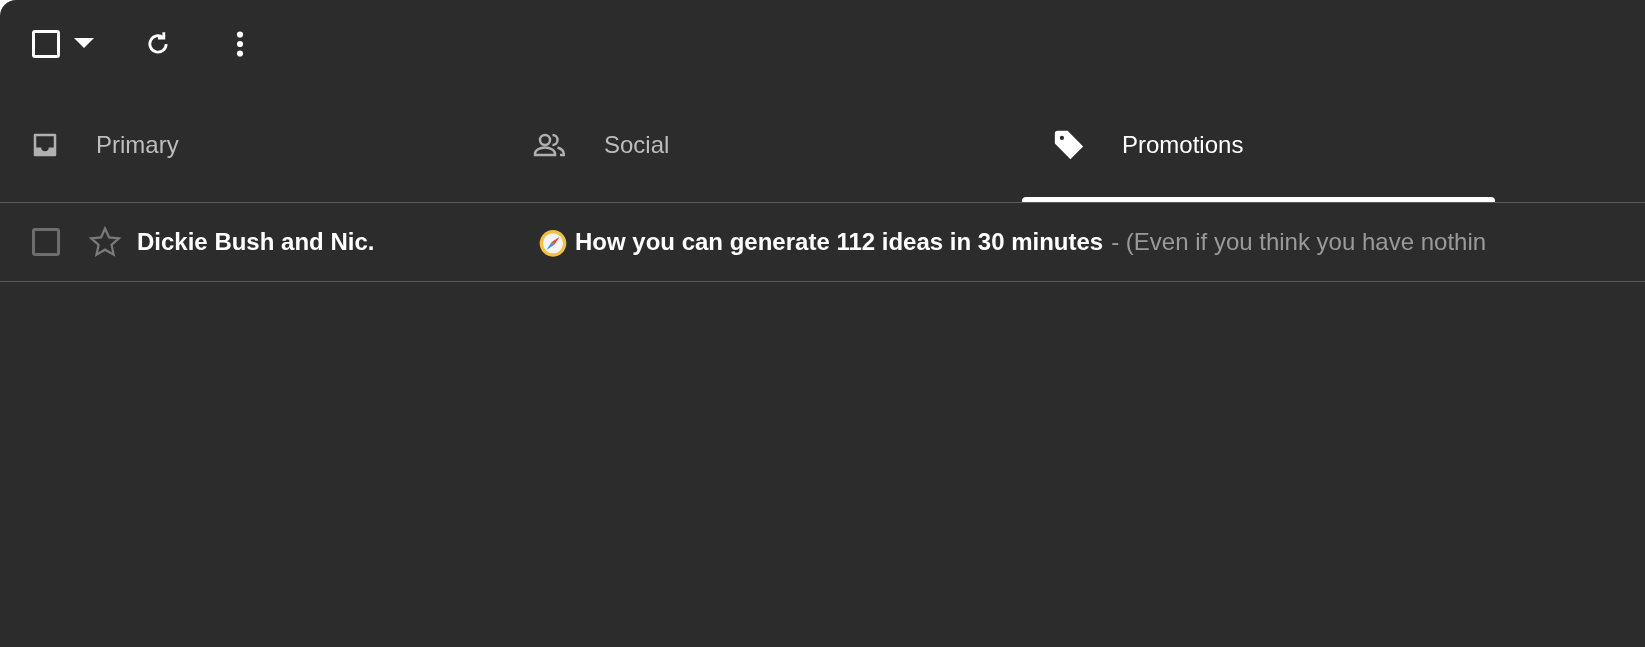 The height and width of the screenshot is (647, 1645). Describe the element at coordinates (839, 242) in the screenshot. I see `email-subject: How you can generate 112 ideas in 30 minutes` at that location.